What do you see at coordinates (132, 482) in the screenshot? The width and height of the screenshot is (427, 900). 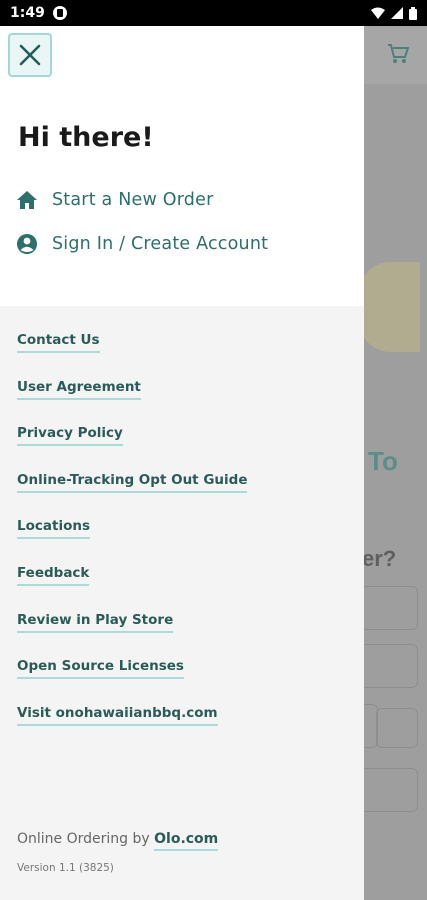 I see `link-tracking-opt-out: Online-Tracking Opt Out Guide` at bounding box center [132, 482].